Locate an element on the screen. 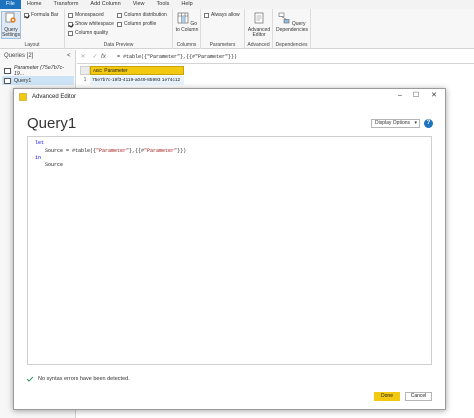  column-header-parameter: ABC Parameter is located at coordinates (137, 70).